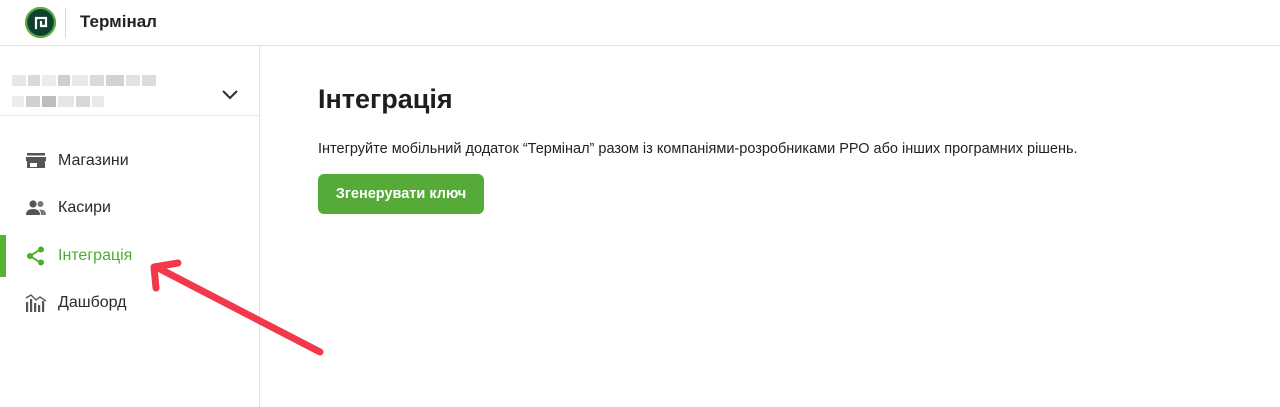 This screenshot has width=1280, height=407. Describe the element at coordinates (58, 101) in the screenshot. I see `redacted-account-id` at that location.